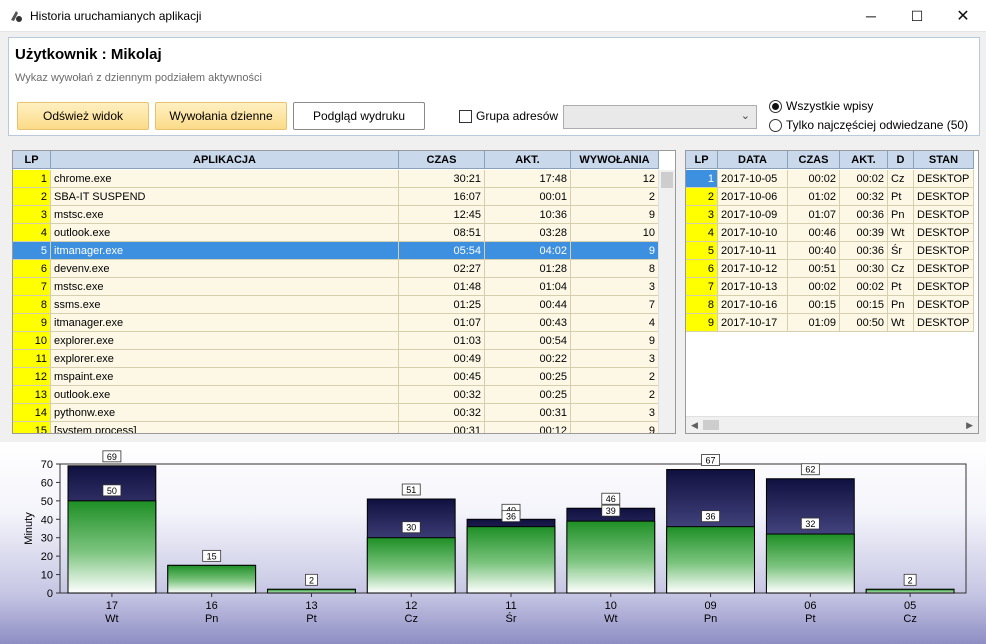 The height and width of the screenshot is (644, 986). I want to click on app-row: 10 explorer.exe 01:03 00:54 9, so click(336, 341).